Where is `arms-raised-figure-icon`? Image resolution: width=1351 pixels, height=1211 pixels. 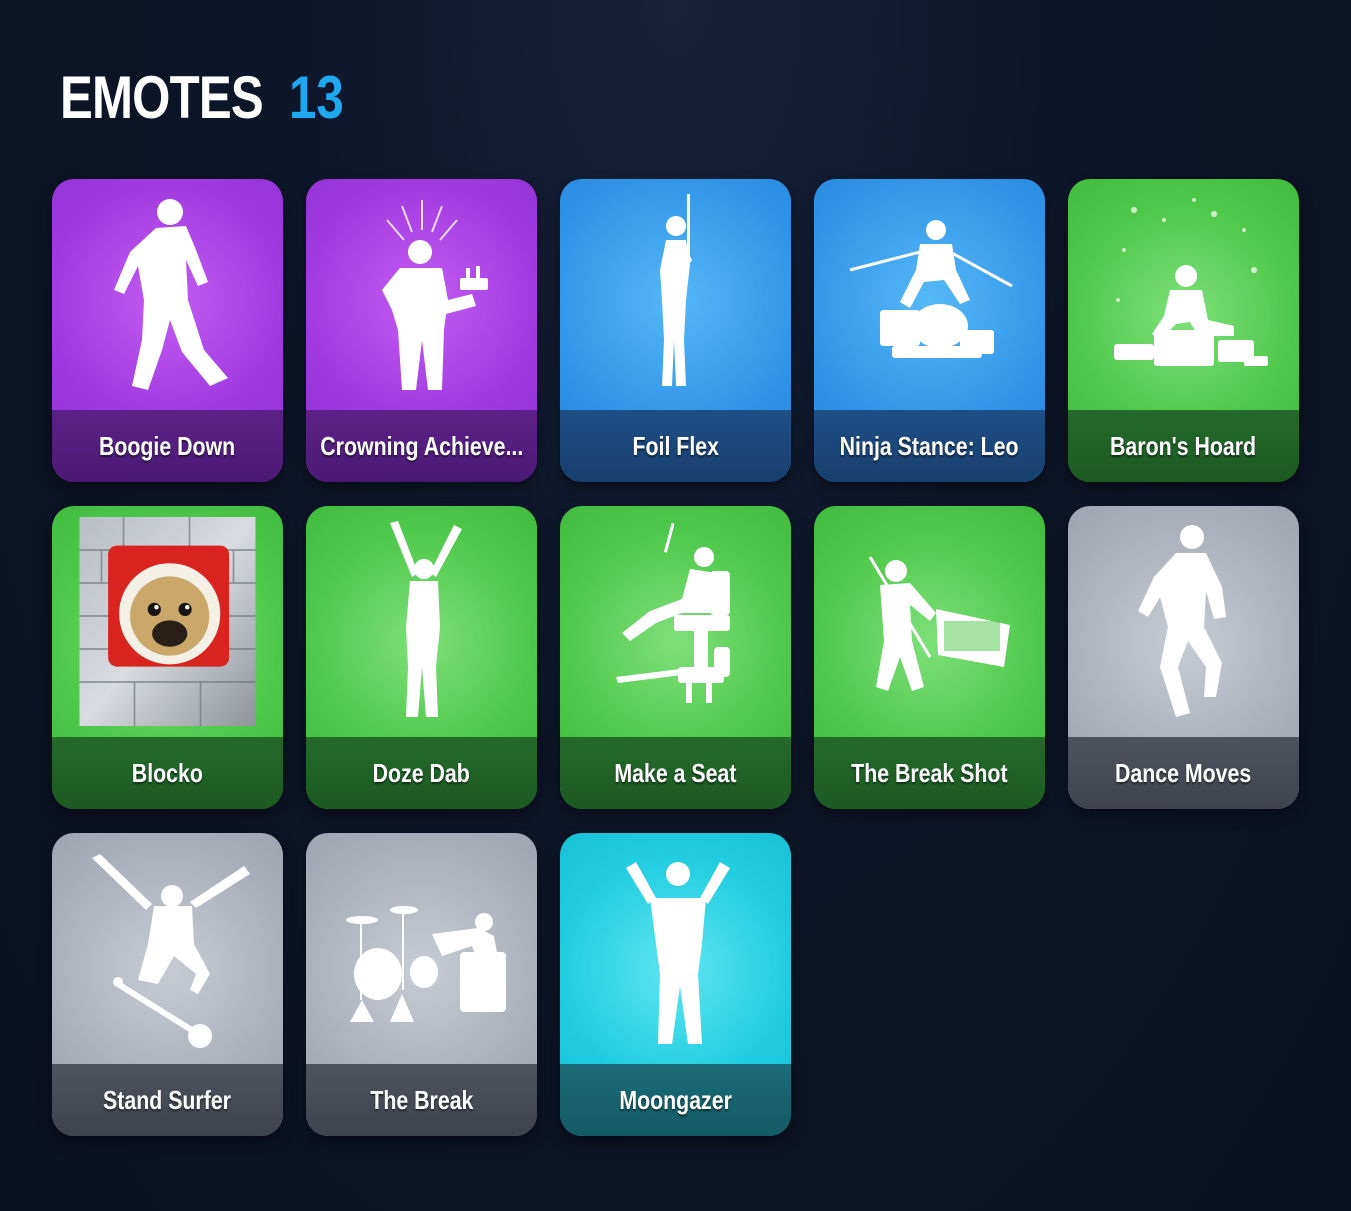 arms-raised-figure-icon is located at coordinates (421, 621).